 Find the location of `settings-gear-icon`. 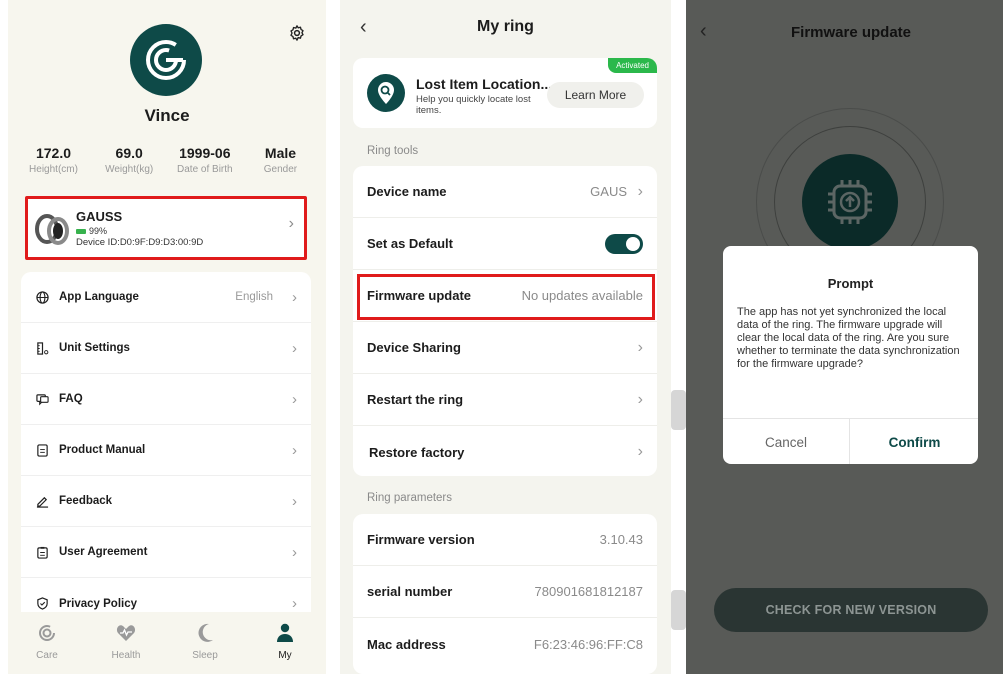

settings-gear-icon is located at coordinates (297, 33).